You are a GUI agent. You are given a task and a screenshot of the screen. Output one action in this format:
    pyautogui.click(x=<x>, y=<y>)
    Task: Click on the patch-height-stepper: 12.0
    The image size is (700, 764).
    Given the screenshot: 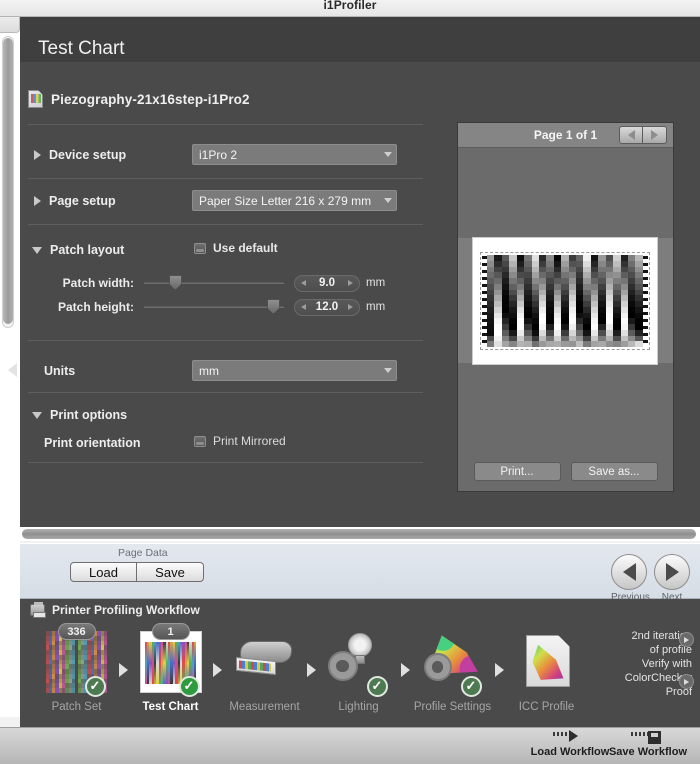 What is the action you would take?
    pyautogui.click(x=327, y=307)
    